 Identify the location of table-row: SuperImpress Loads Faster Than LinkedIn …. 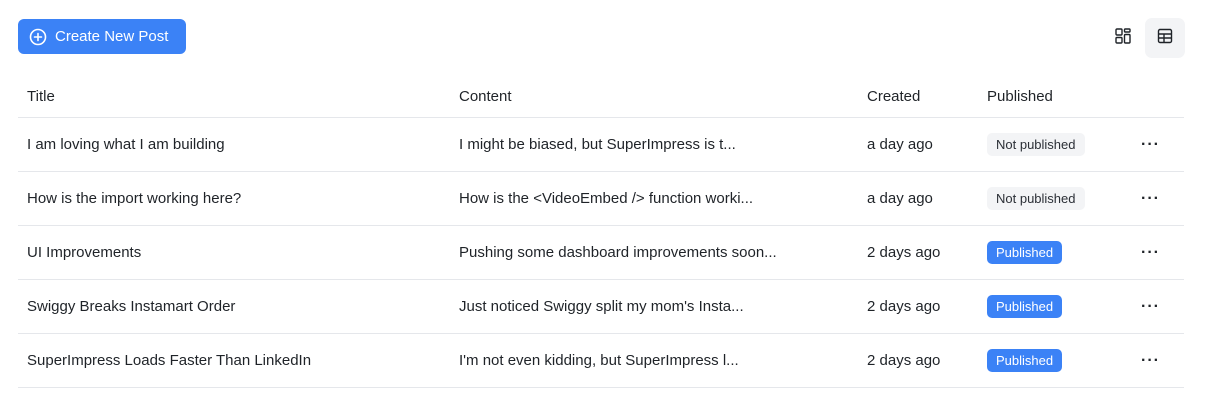
(601, 361).